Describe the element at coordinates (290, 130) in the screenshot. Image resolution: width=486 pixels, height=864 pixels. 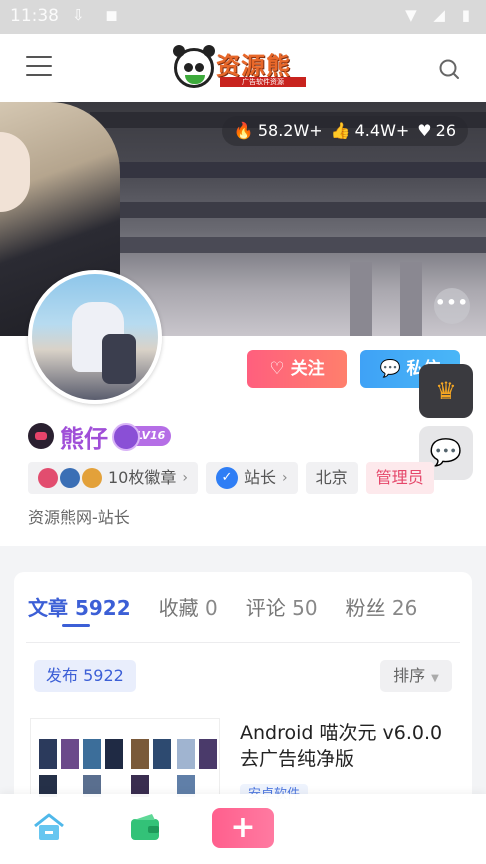
I see `popularity-value: 58.2W+` at that location.